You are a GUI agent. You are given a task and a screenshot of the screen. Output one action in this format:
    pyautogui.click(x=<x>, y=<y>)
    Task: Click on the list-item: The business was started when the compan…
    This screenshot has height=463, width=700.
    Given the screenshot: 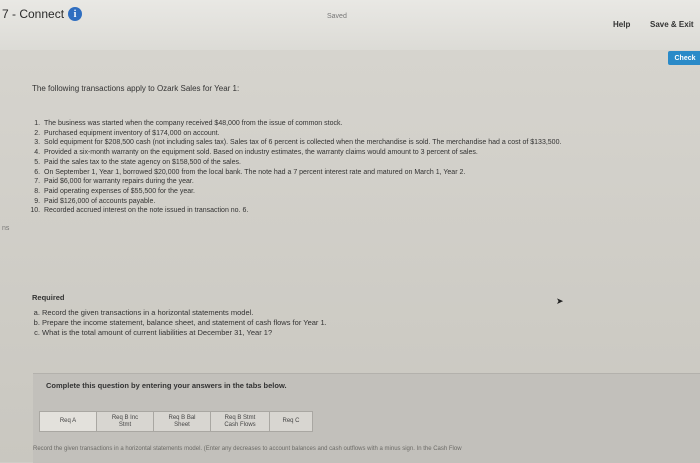 What is the action you would take?
    pyautogui.click(x=342, y=124)
    